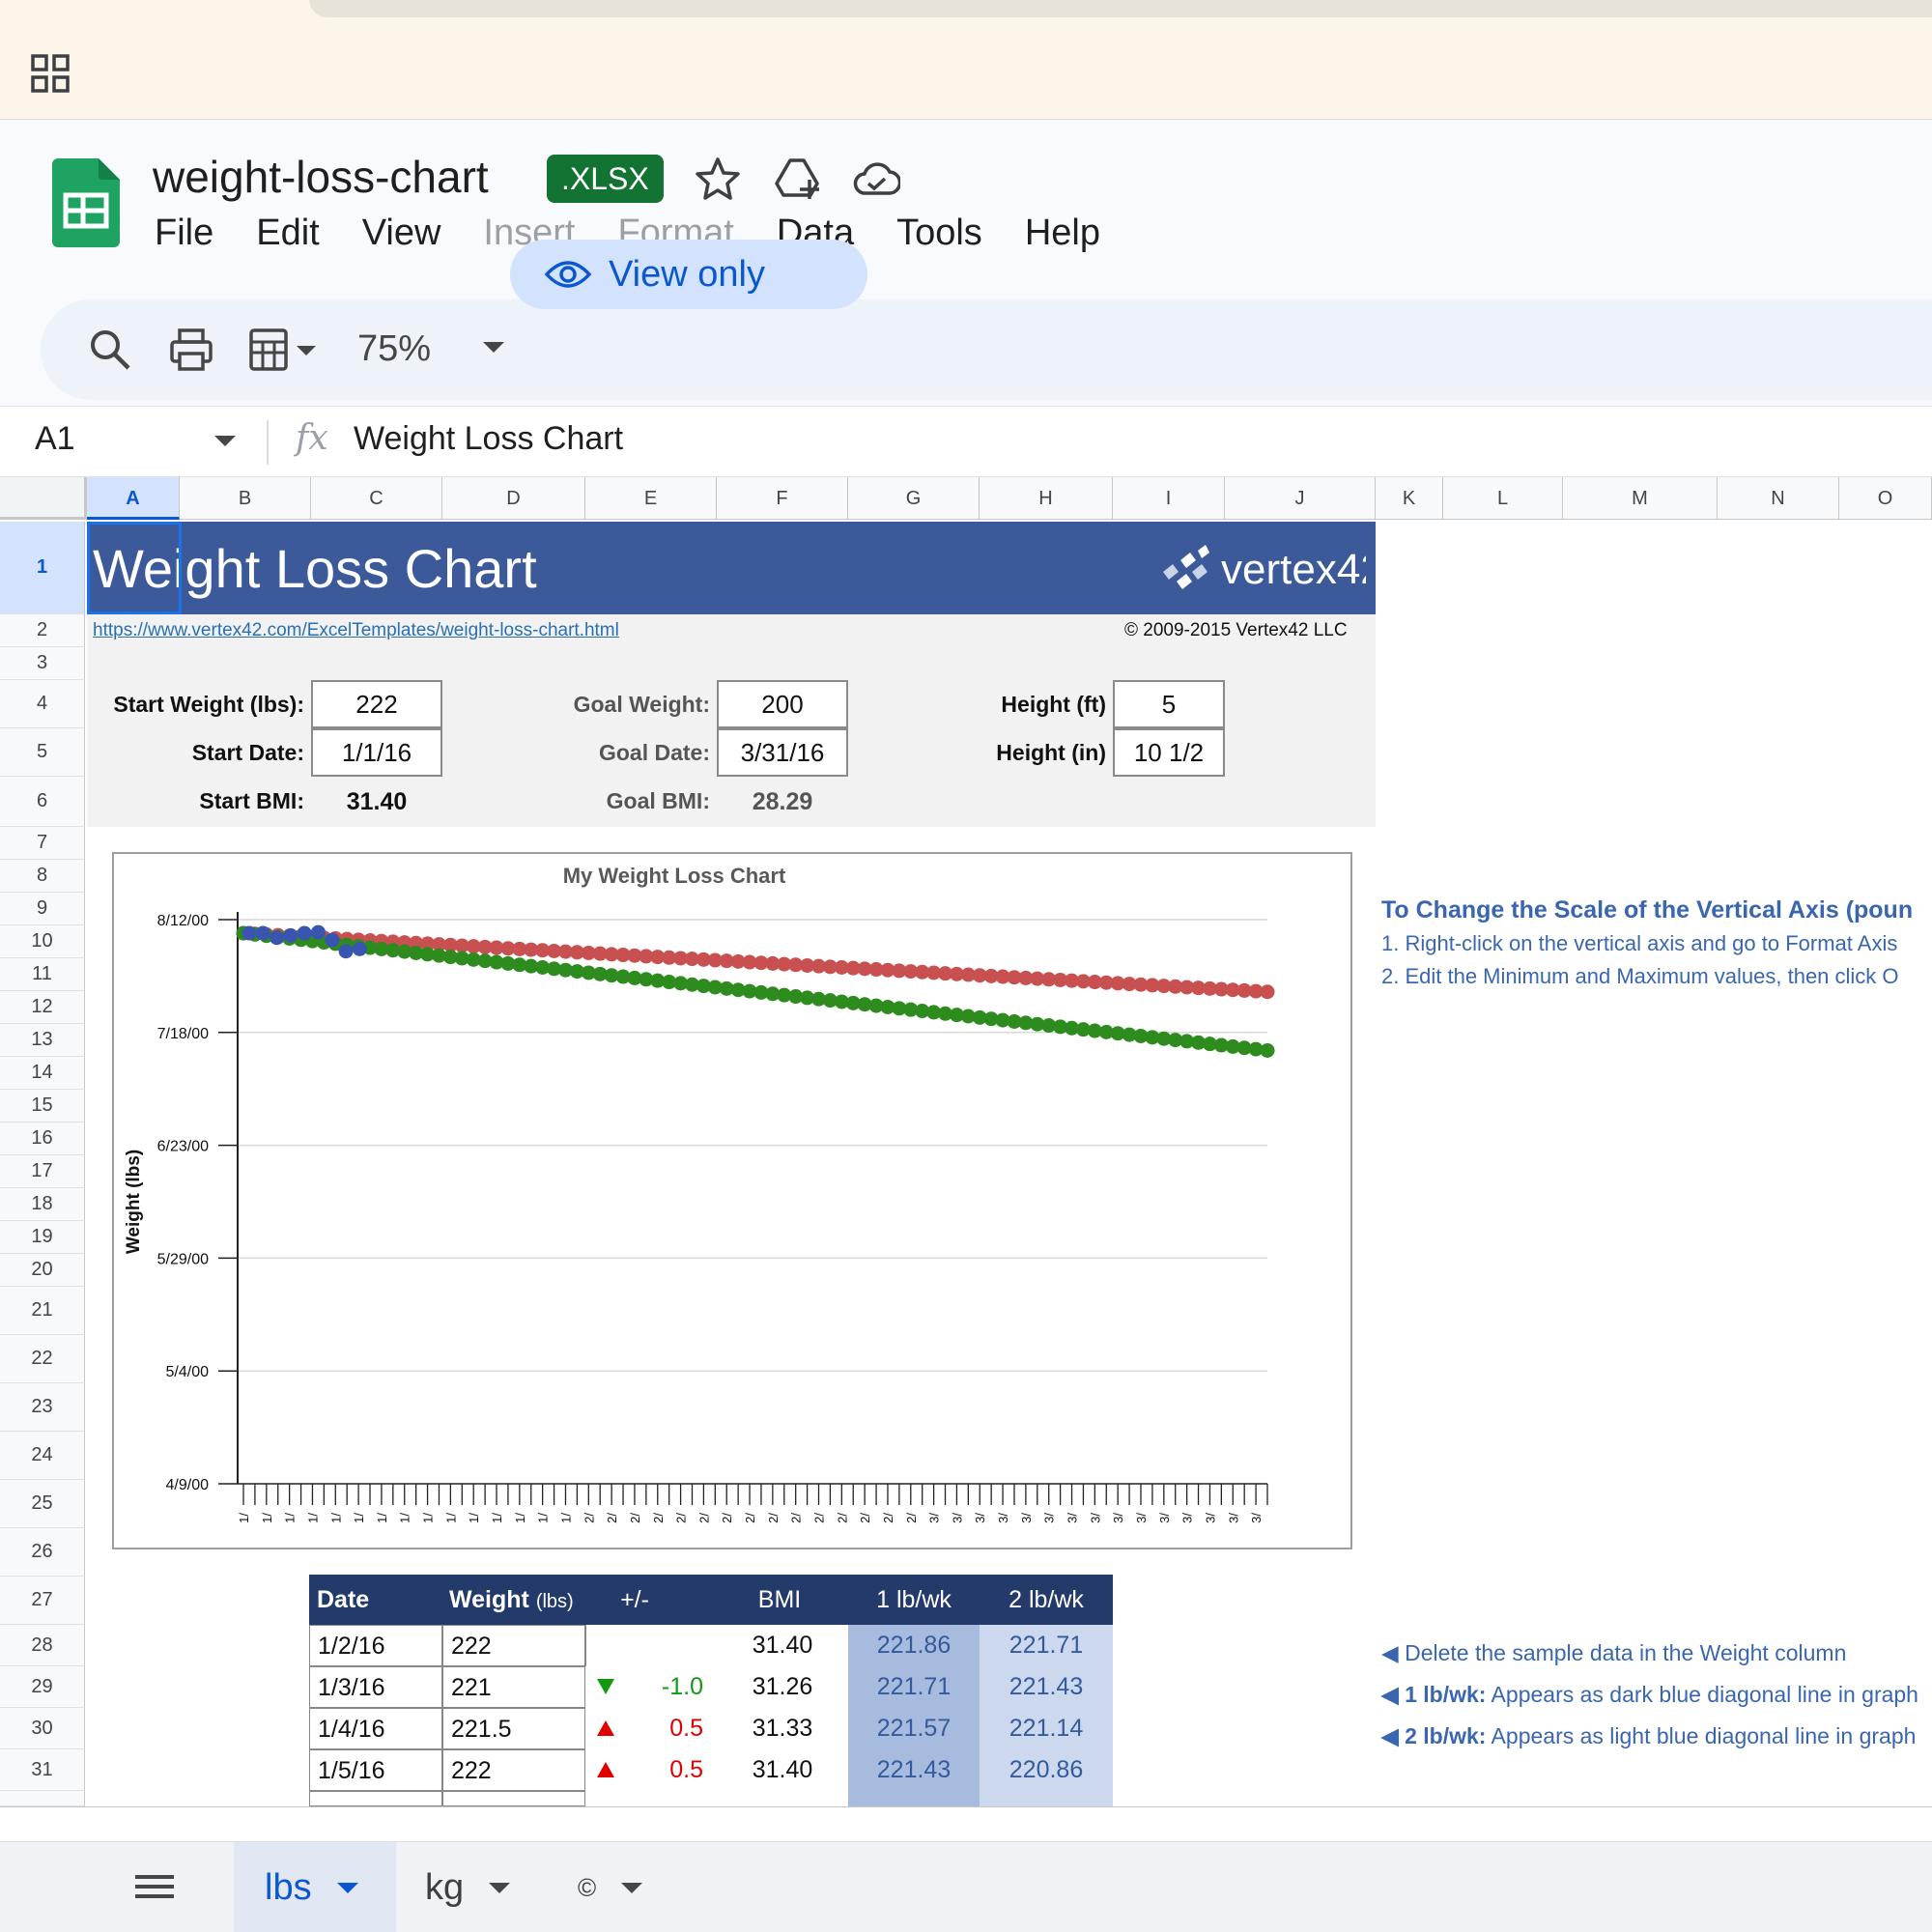 This screenshot has width=1932, height=1932. I want to click on column-header-b: B, so click(245, 498).